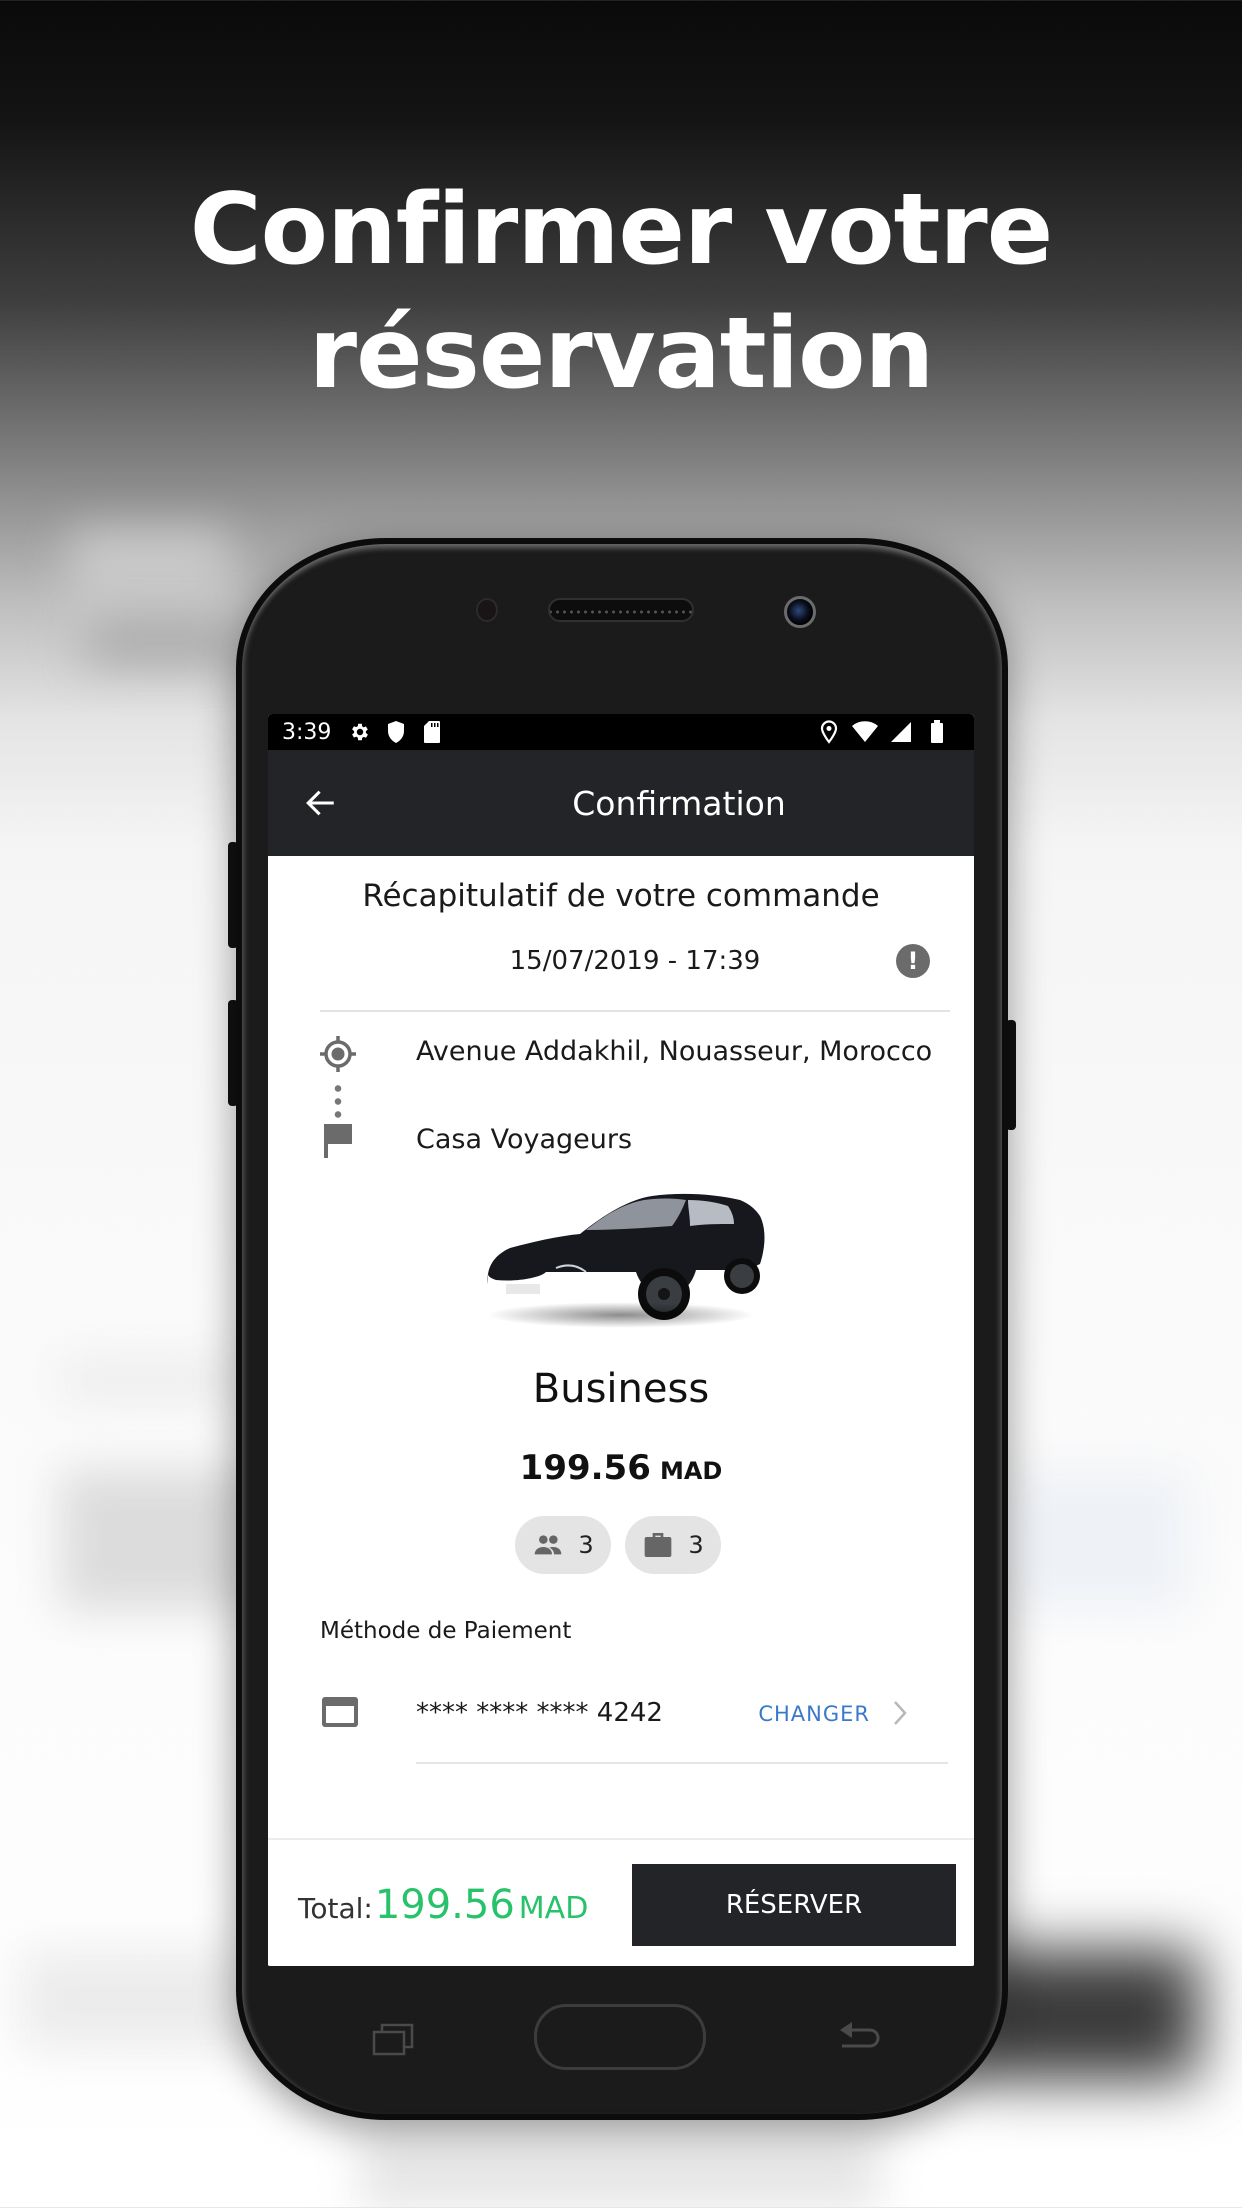 This screenshot has width=1242, height=2208. I want to click on vehicle-price: 199.56 MAD, so click(621, 1468).